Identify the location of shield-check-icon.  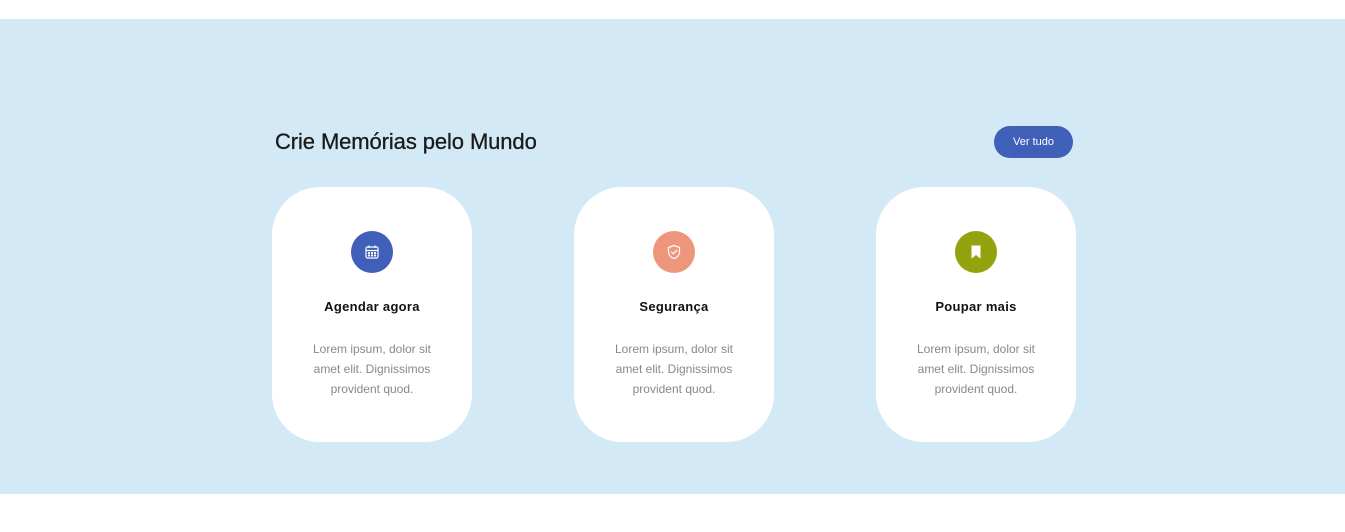
(674, 252).